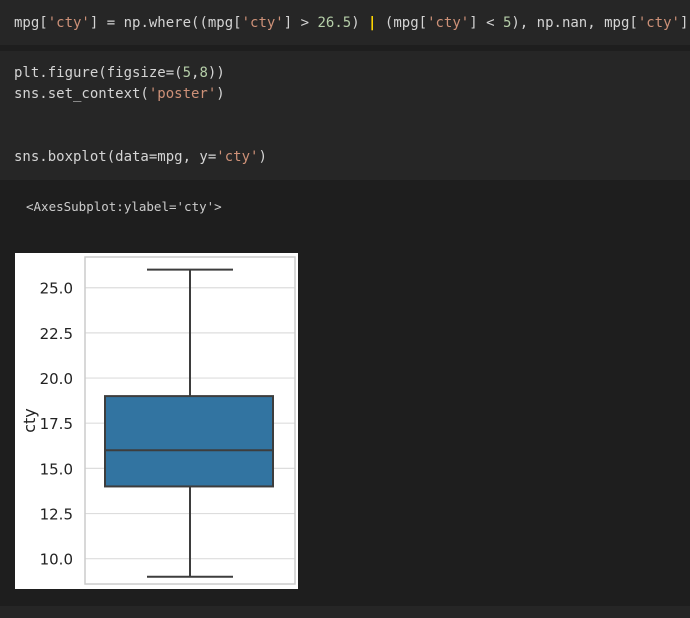 This screenshot has width=690, height=618. I want to click on code-token: ), np.nan, mpg[, so click(574, 23).